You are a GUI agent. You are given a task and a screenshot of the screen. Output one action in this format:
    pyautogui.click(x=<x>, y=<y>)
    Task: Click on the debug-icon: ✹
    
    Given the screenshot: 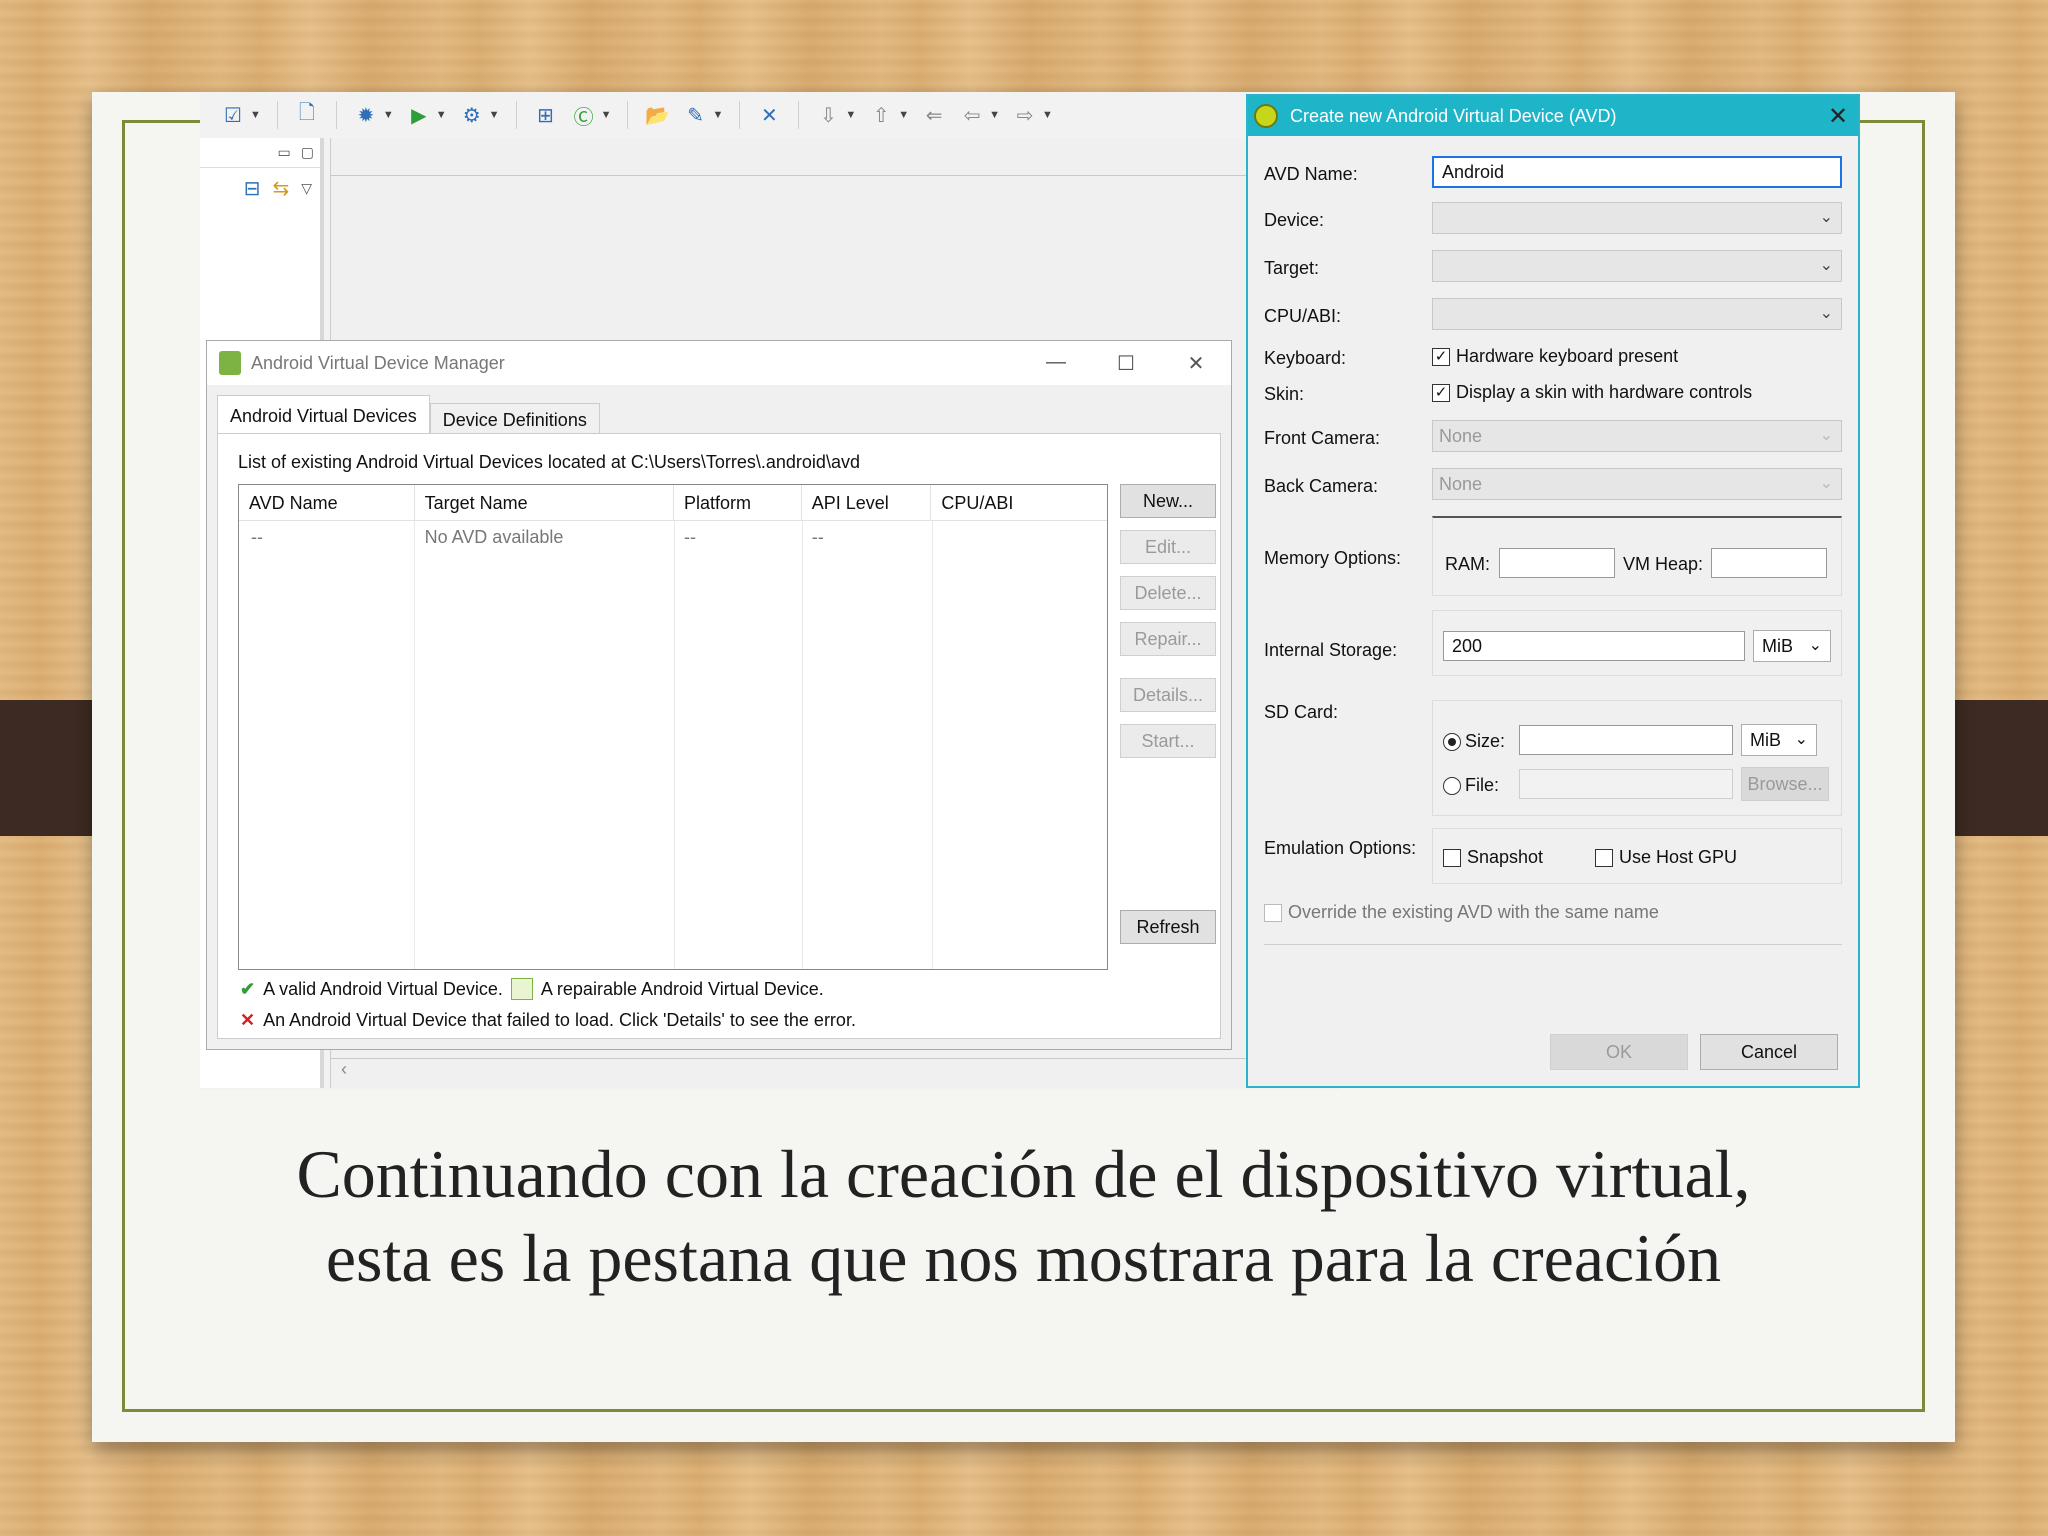 What is the action you would take?
    pyautogui.click(x=366, y=115)
    